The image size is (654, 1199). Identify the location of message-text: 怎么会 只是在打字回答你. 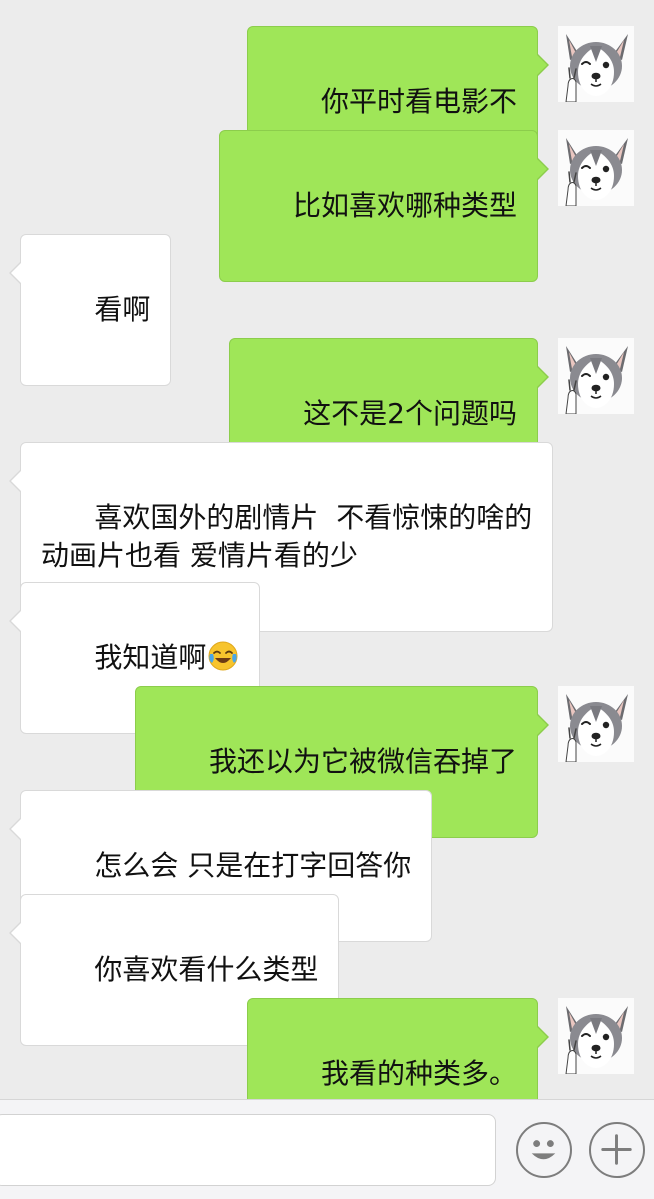
(253, 865).